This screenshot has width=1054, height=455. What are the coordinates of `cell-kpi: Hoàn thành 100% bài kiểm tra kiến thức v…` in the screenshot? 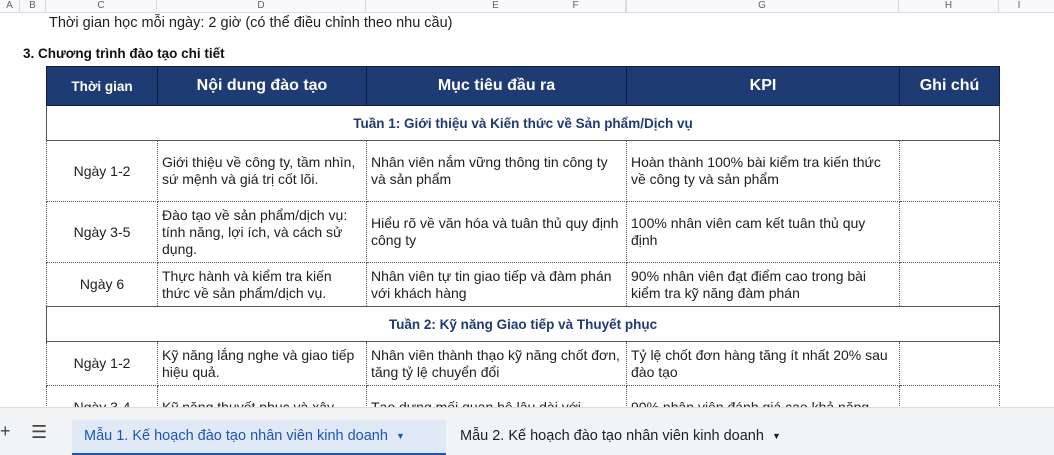 It's located at (763, 171).